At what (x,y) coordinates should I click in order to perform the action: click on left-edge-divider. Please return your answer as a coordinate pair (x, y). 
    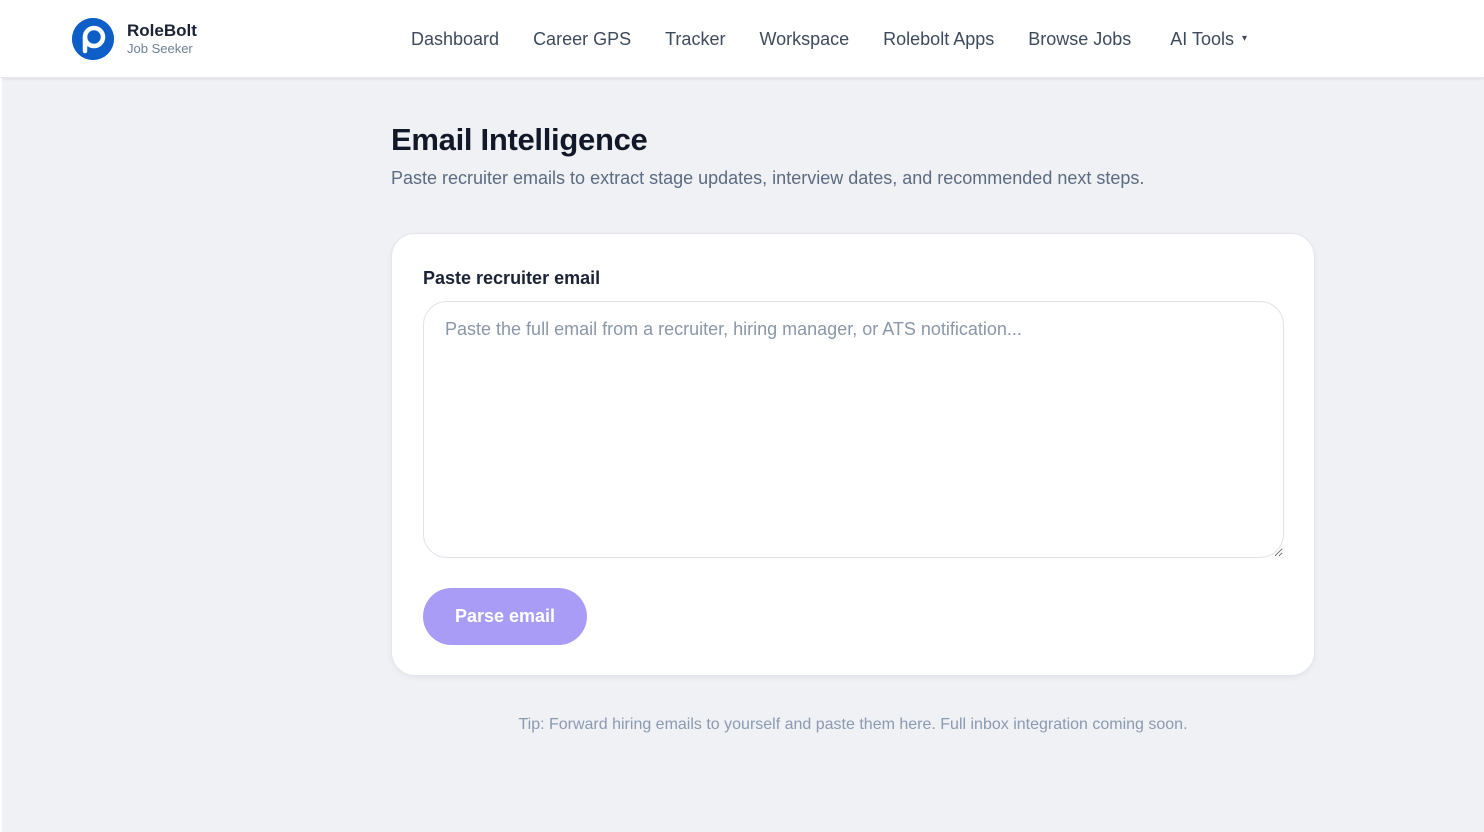
    Looking at the image, I should click on (1, 455).